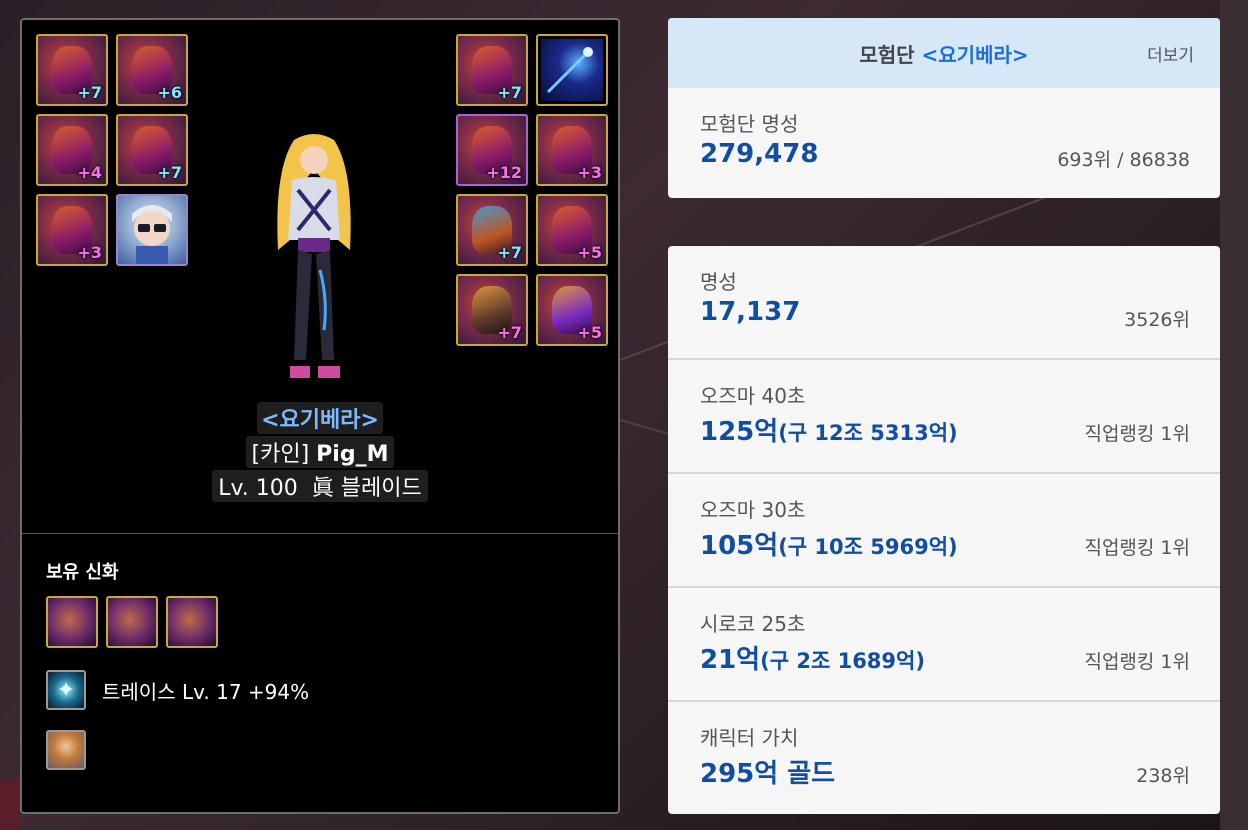 This screenshot has width=1248, height=830. I want to click on stat-label: 오즈마 40초, so click(753, 396).